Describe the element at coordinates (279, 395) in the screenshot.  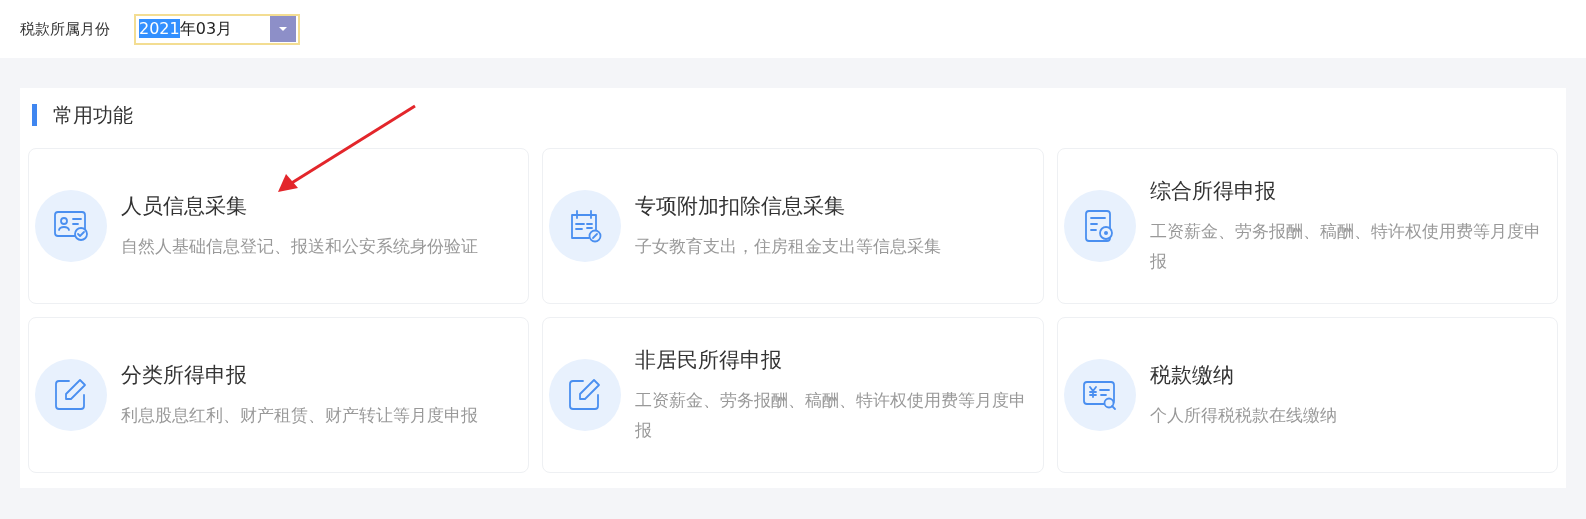
I see `feature-card: 分类所得申报 利息股息红利、财产租赁、财产转让等月度申报` at that location.